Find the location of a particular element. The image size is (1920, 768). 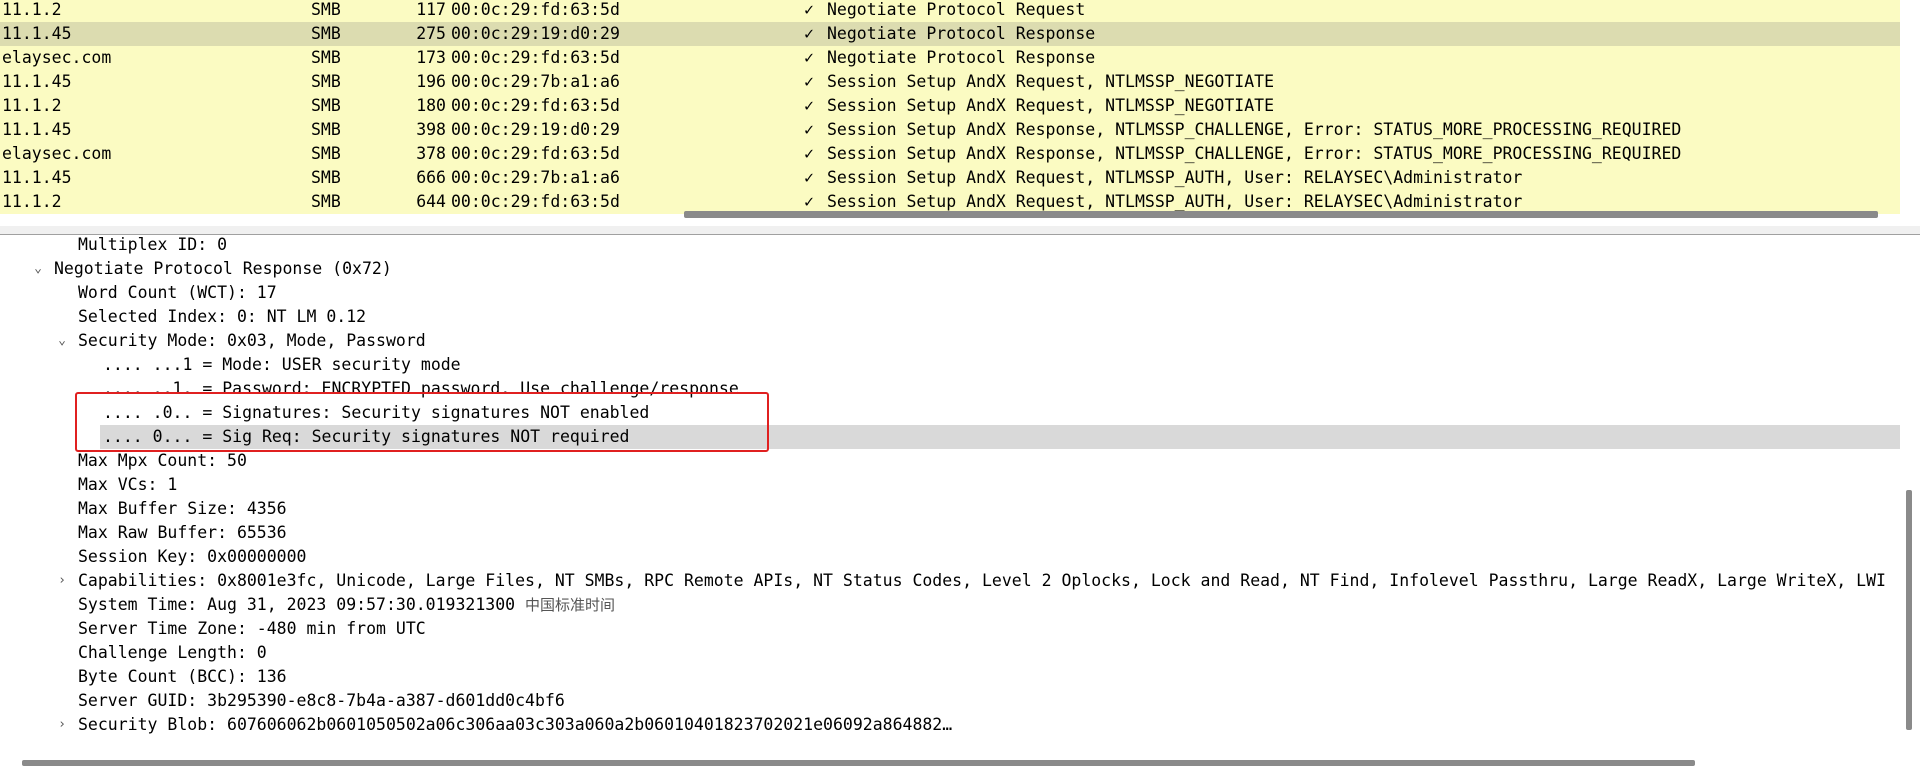

detail-text: Selected Index: 0: NT LM 0.12 is located at coordinates (222, 317).